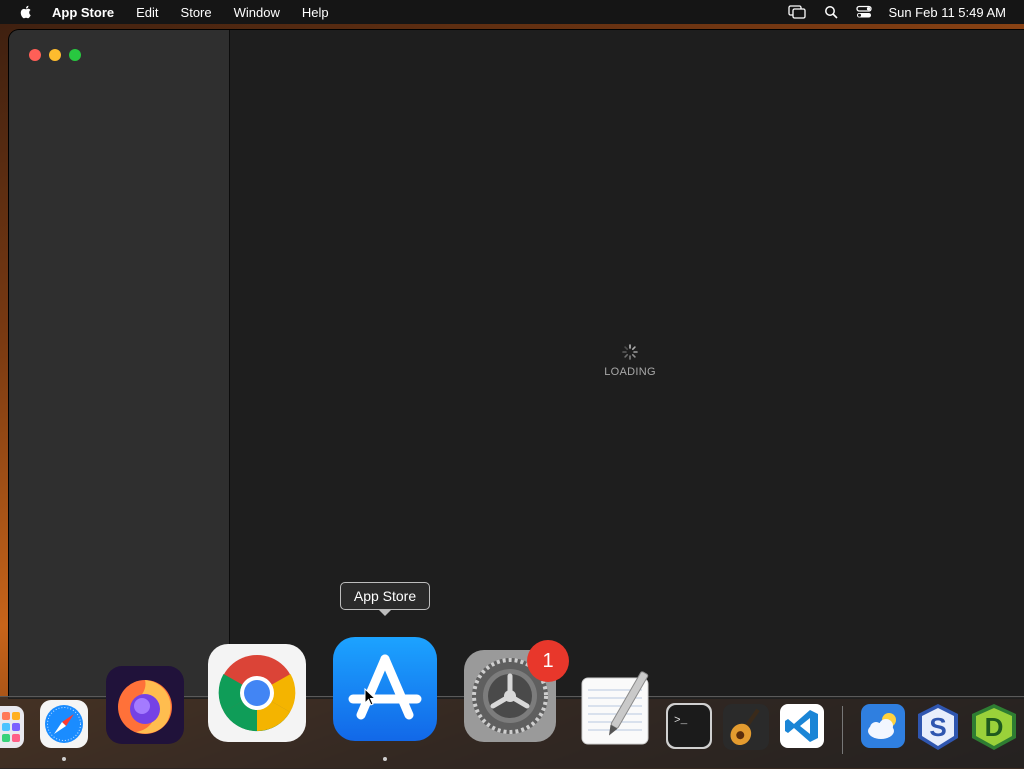  Describe the element at coordinates (627, 361) in the screenshot. I see `loading-indicator: LOADING` at that location.